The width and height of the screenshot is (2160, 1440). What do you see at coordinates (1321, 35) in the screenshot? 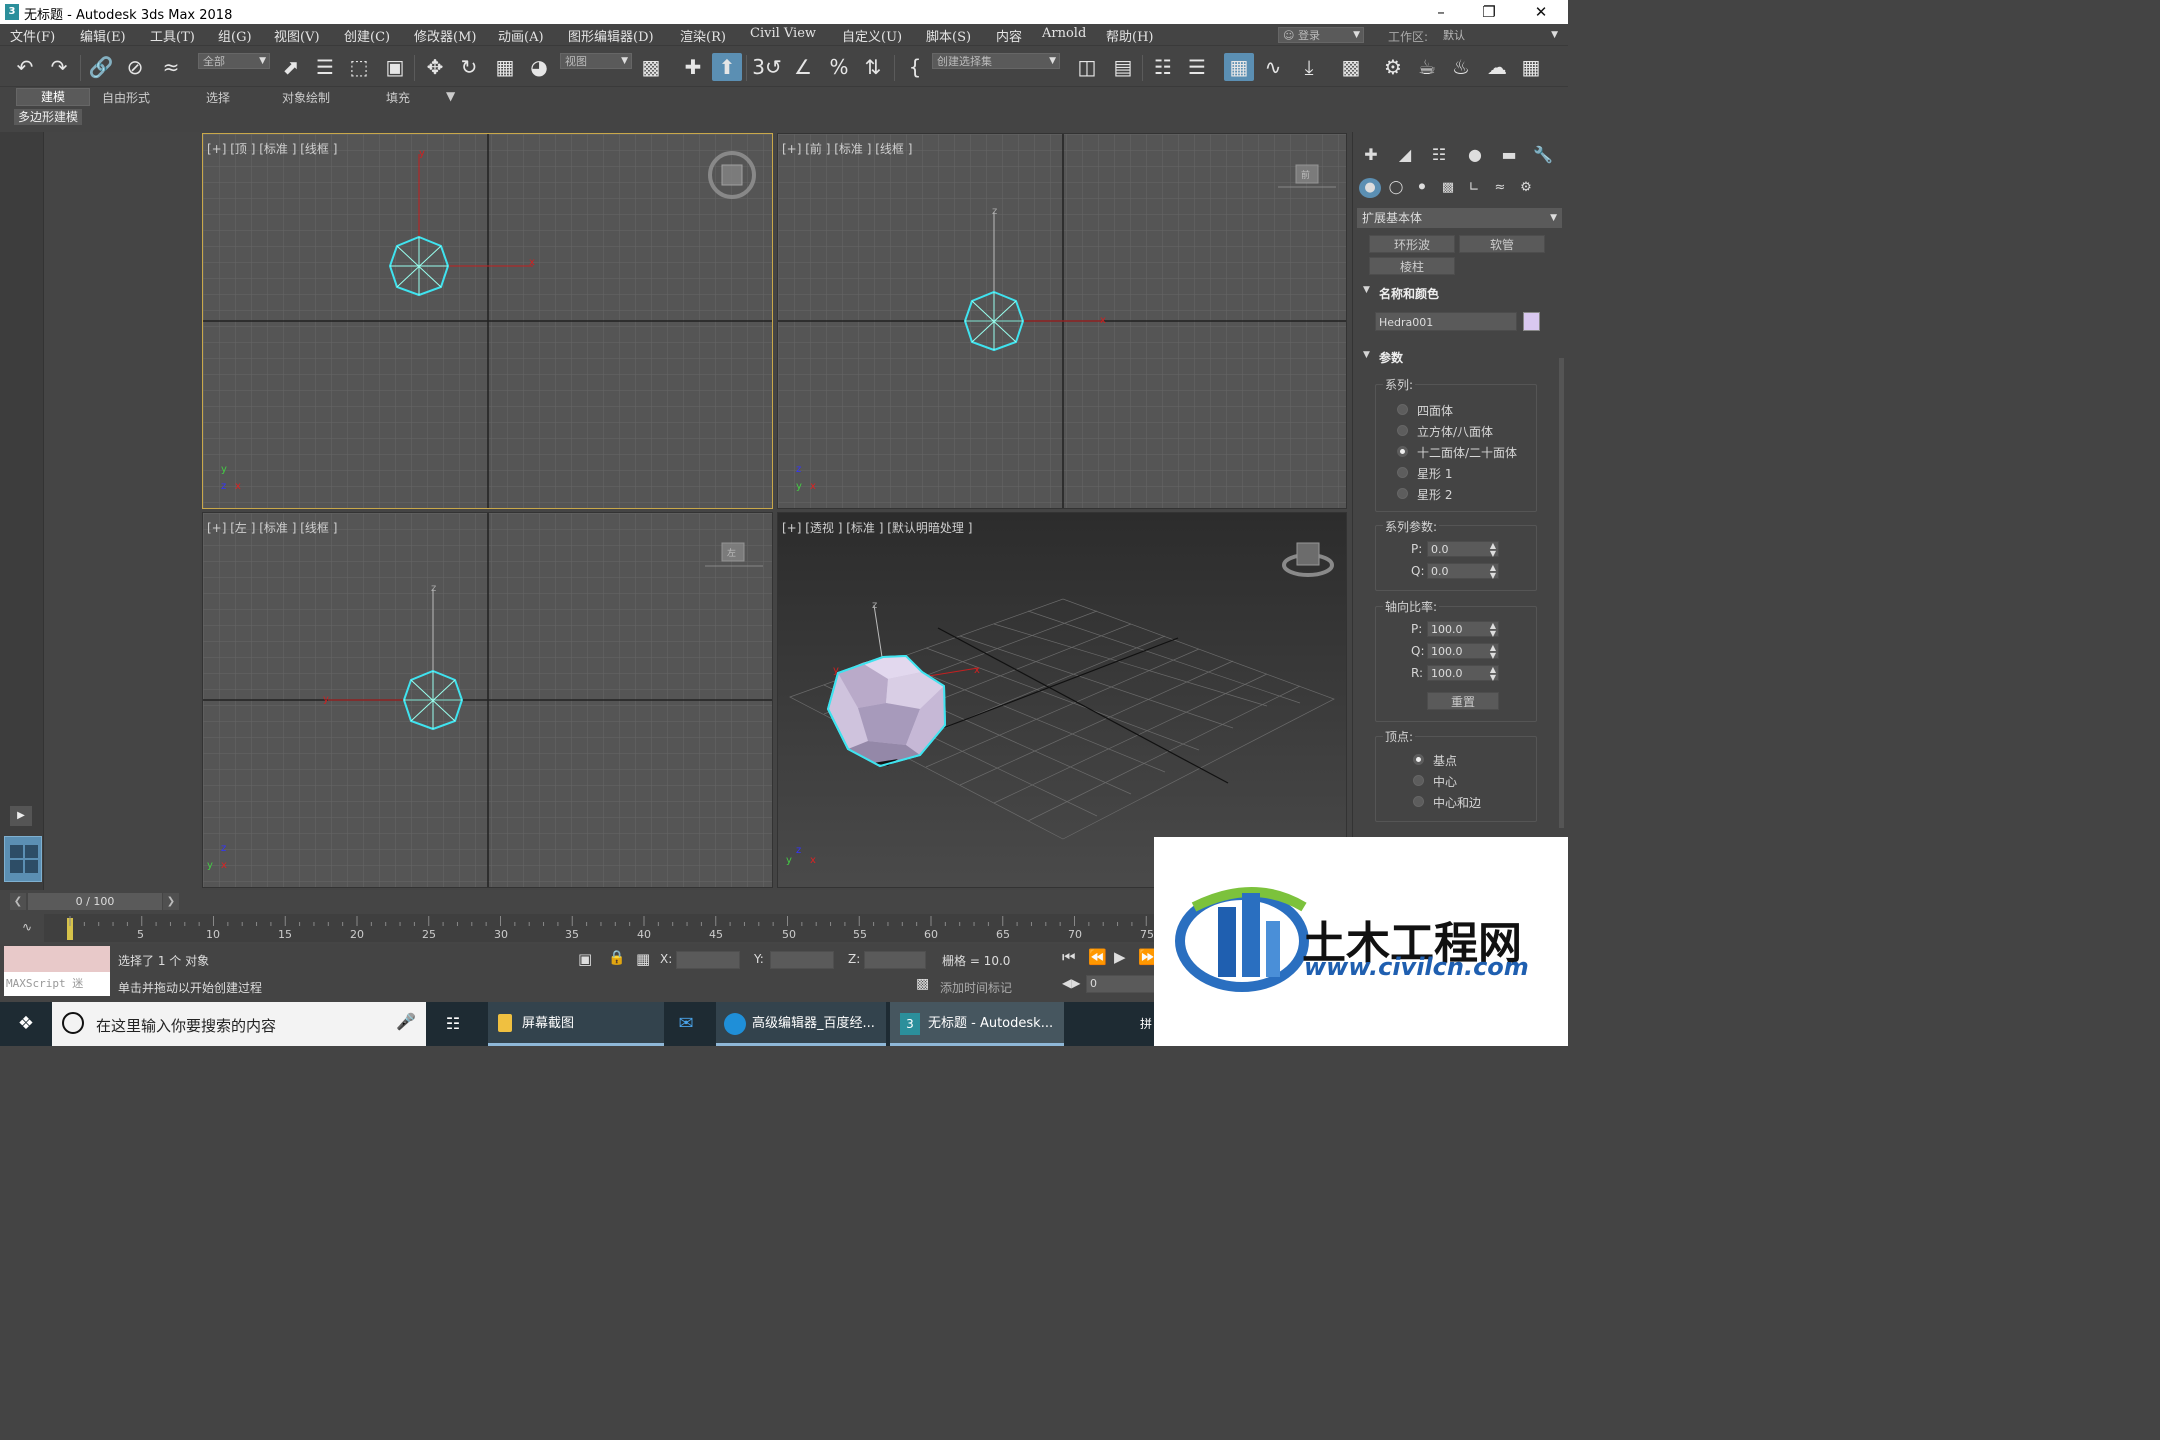
I see `account-signin: ☺ 登录 ▼` at bounding box center [1321, 35].